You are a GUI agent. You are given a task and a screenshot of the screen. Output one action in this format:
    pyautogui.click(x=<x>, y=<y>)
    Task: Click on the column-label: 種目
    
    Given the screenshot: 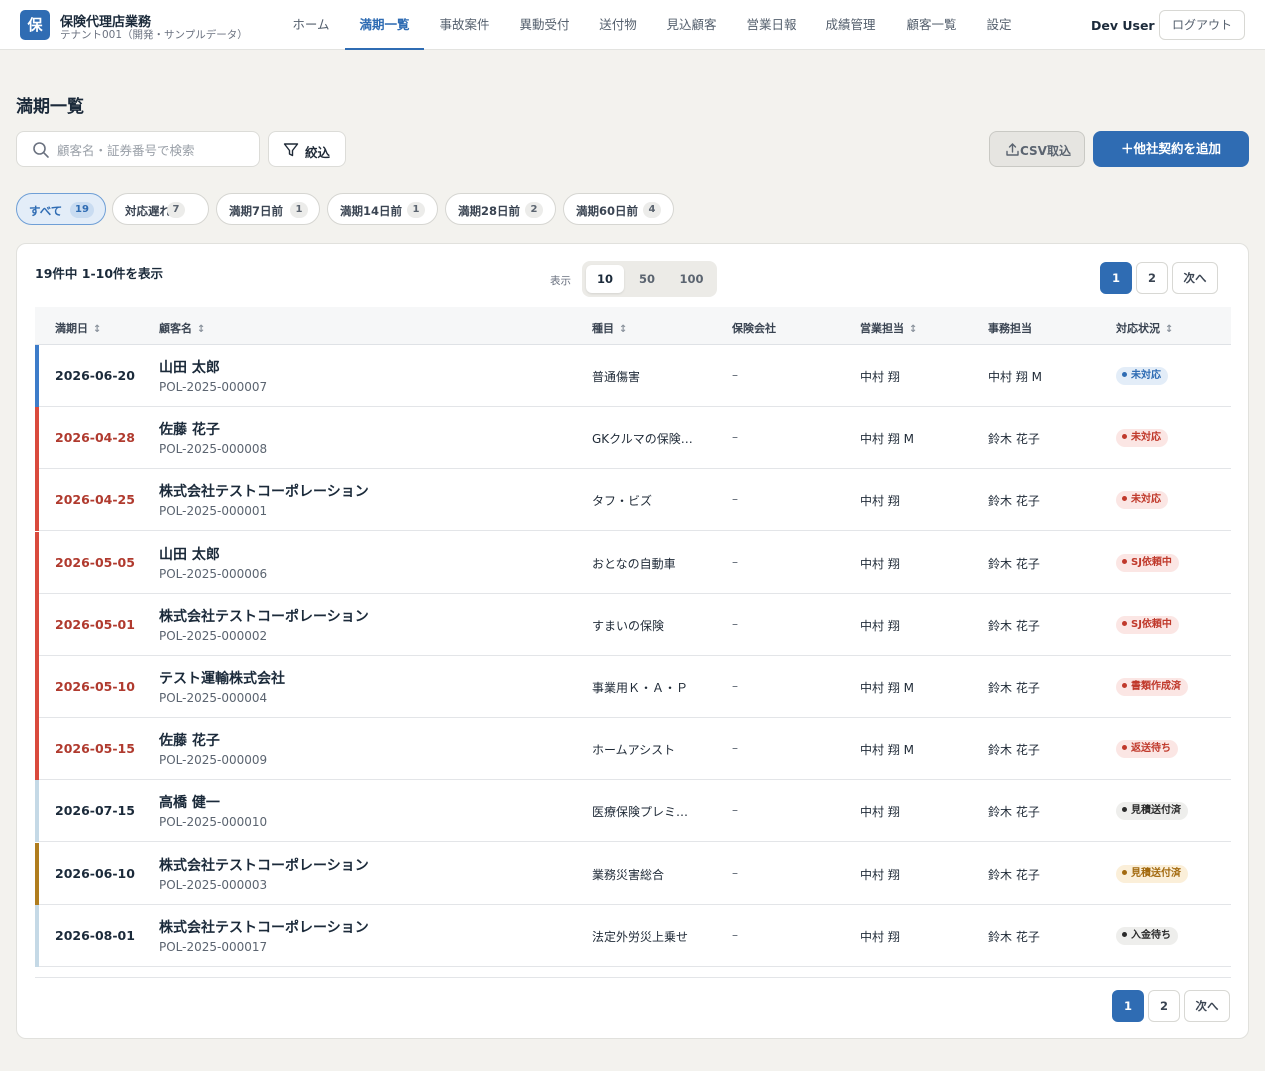 What is the action you would take?
    pyautogui.click(x=603, y=328)
    